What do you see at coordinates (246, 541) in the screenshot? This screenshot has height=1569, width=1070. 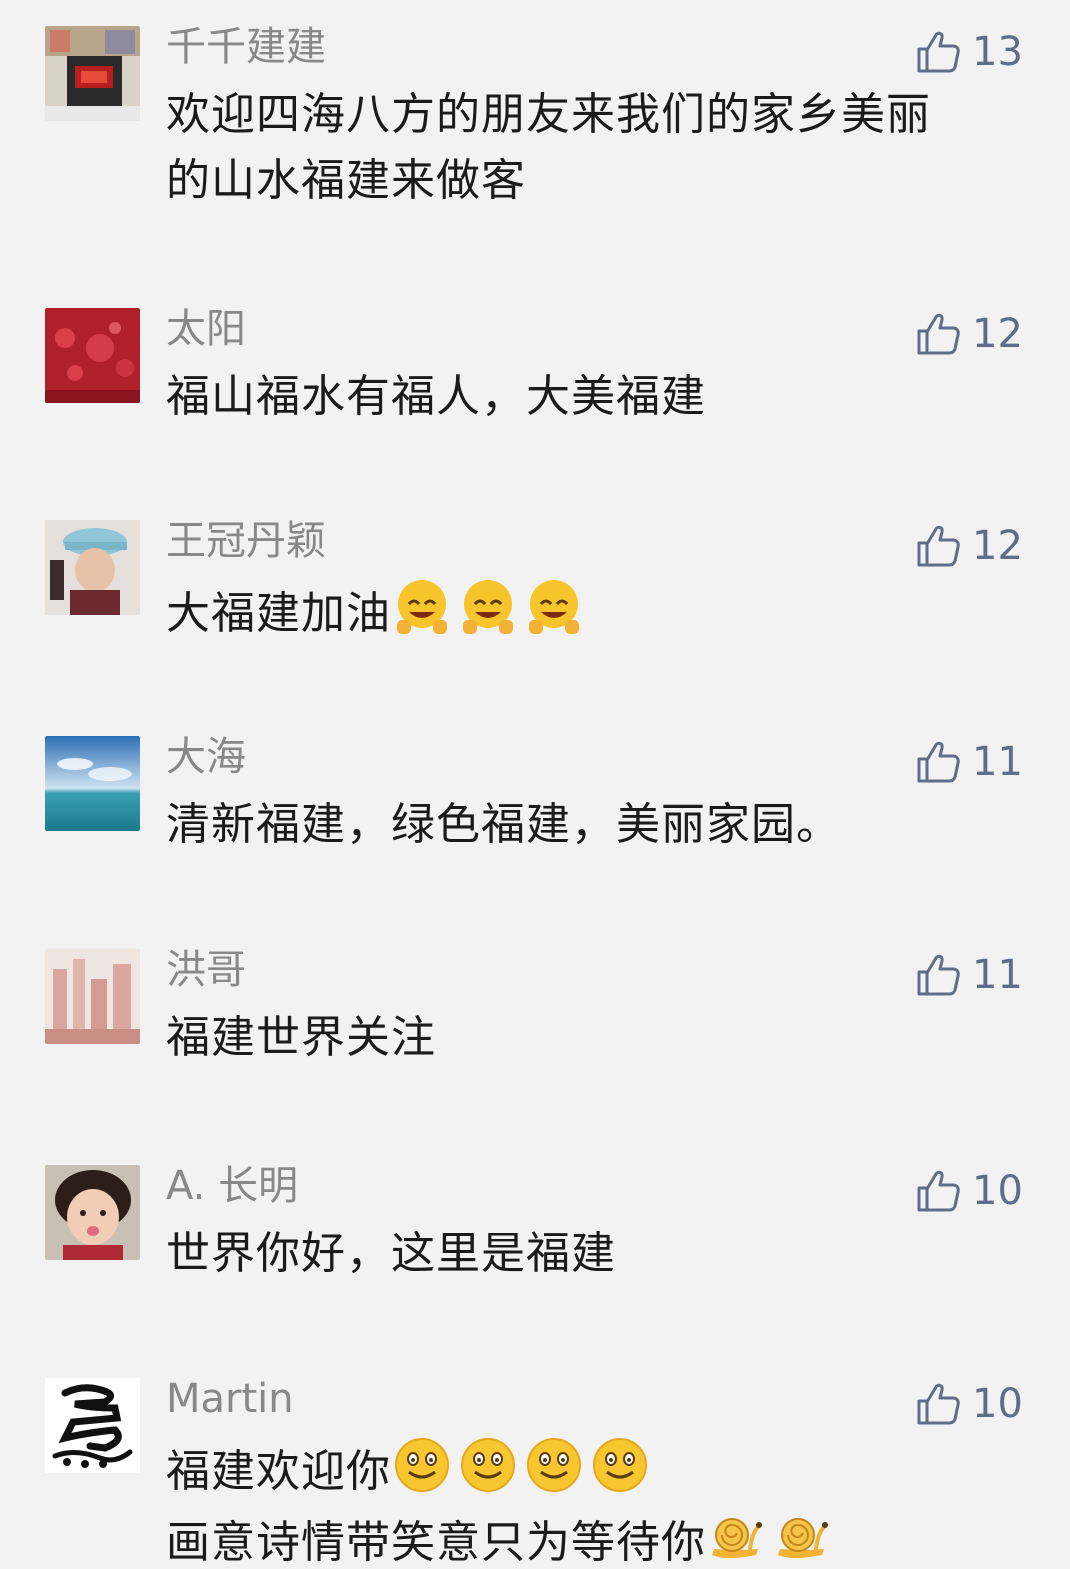 I see `commenter-name: 王冠丹颖` at bounding box center [246, 541].